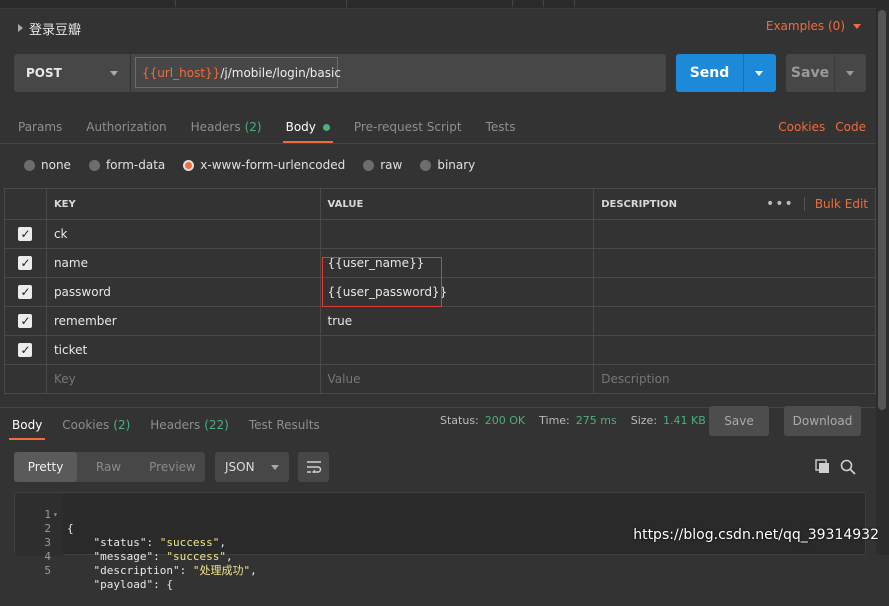 The width and height of the screenshot is (889, 606). I want to click on cookies-link: Cookies, so click(801, 127).